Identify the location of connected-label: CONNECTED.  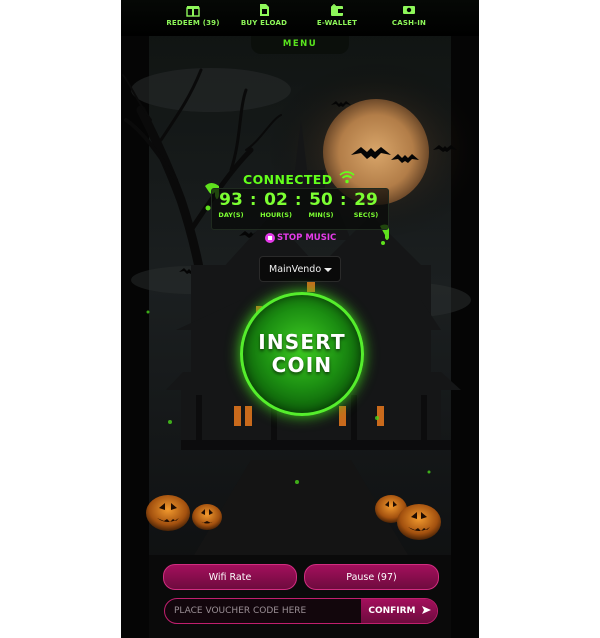
(288, 179).